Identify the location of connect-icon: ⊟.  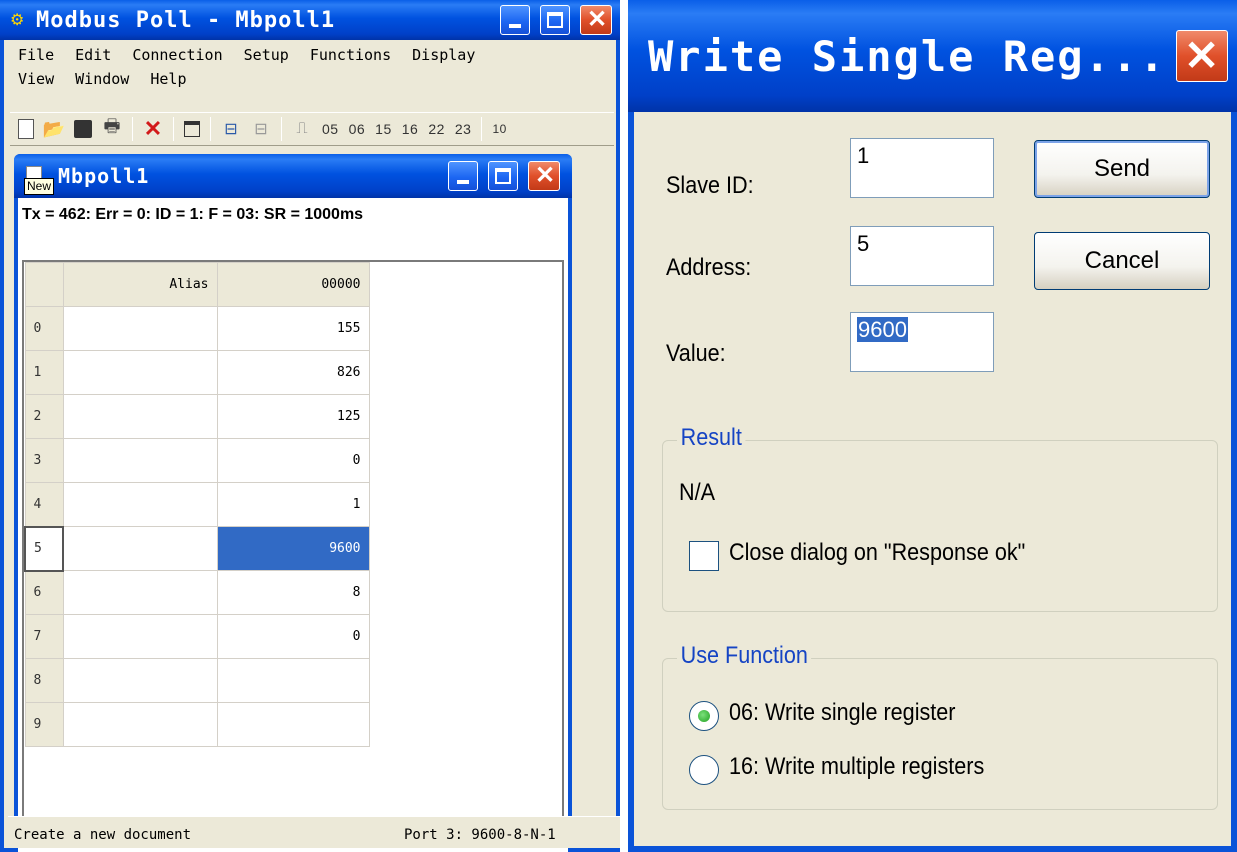
(231, 129).